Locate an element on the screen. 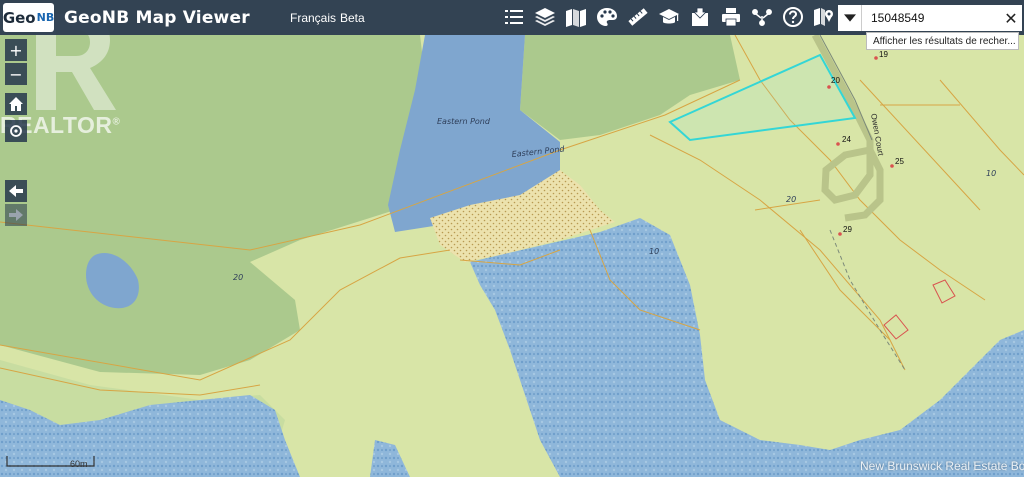 The height and width of the screenshot is (477, 1024). contour-label-1: 20 is located at coordinates (238, 277).